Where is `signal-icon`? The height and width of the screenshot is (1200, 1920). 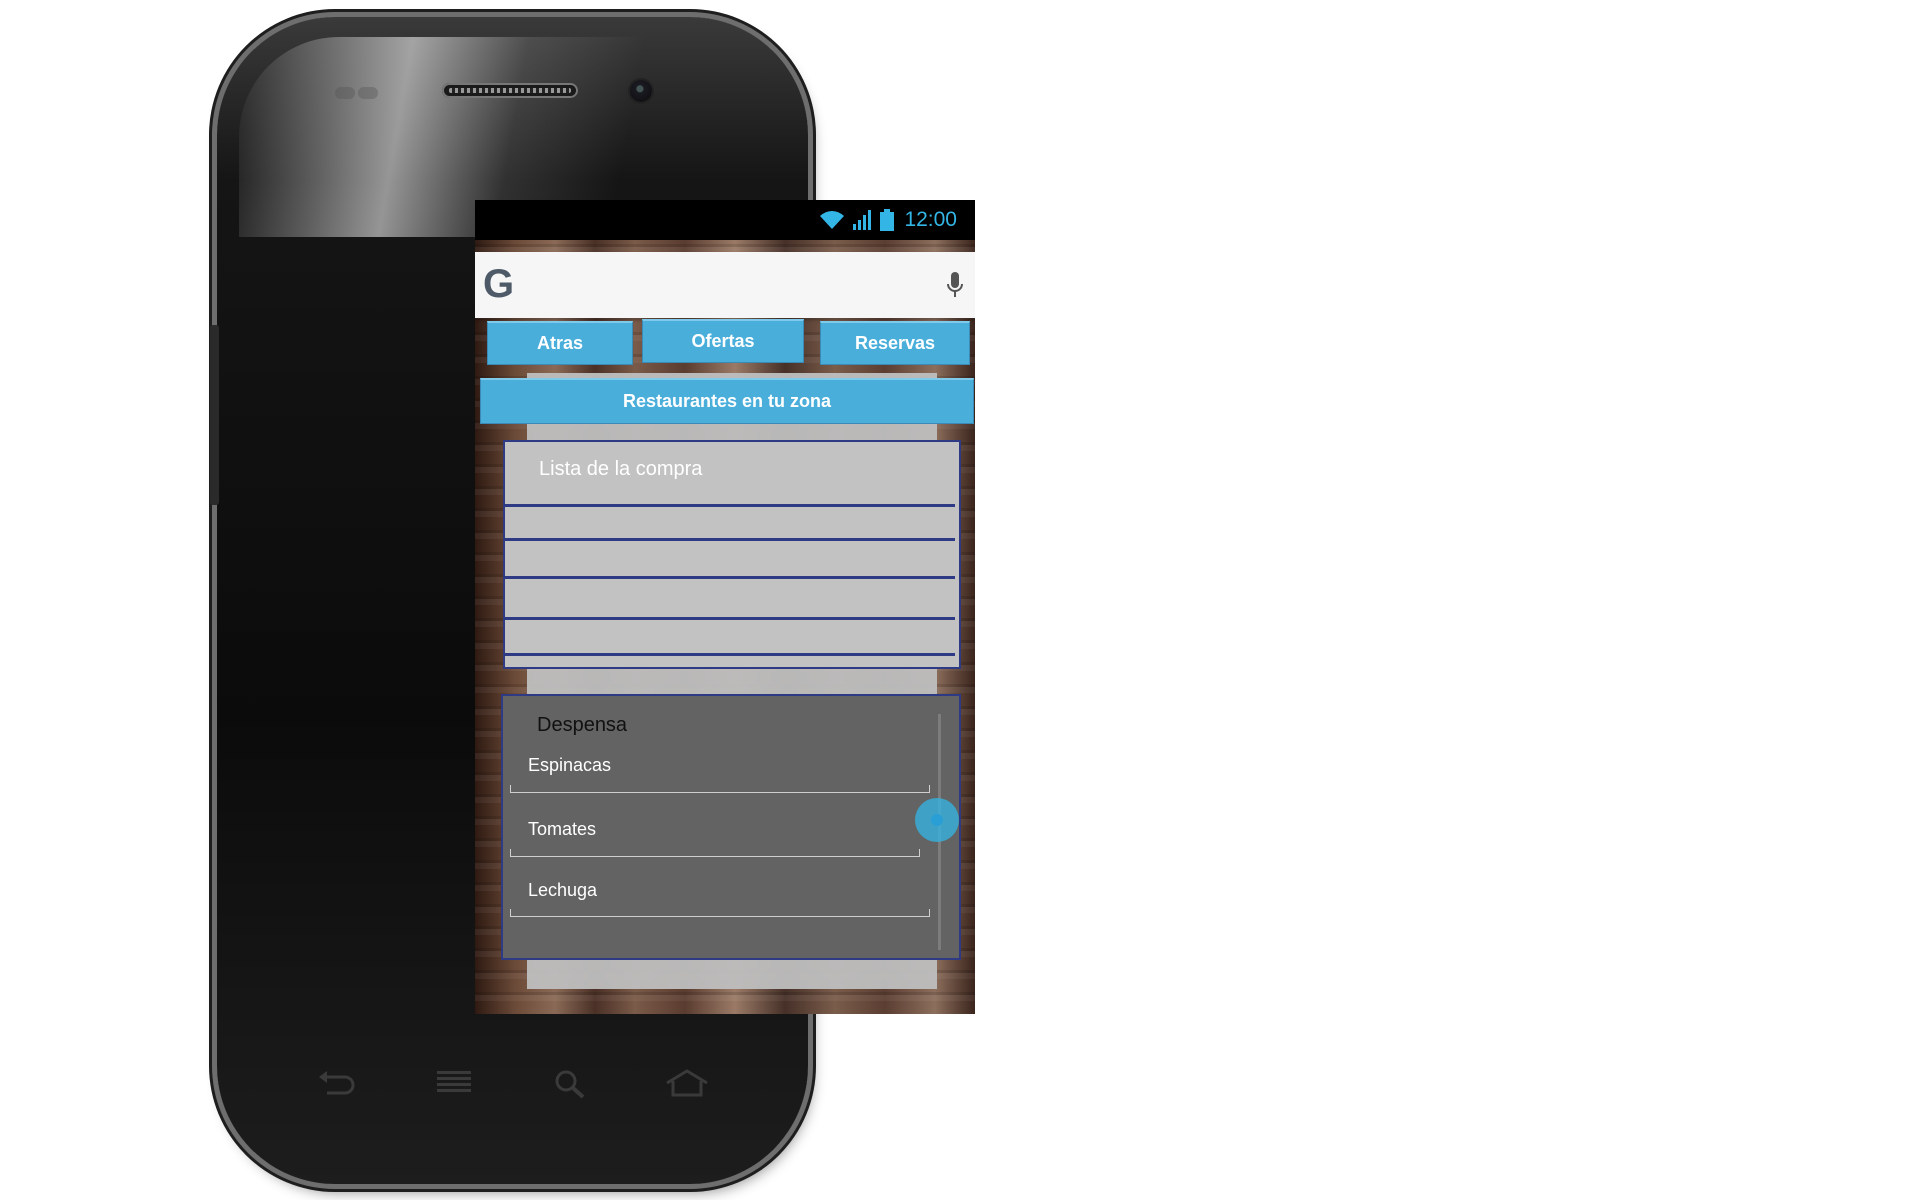
signal-icon is located at coordinates (862, 220).